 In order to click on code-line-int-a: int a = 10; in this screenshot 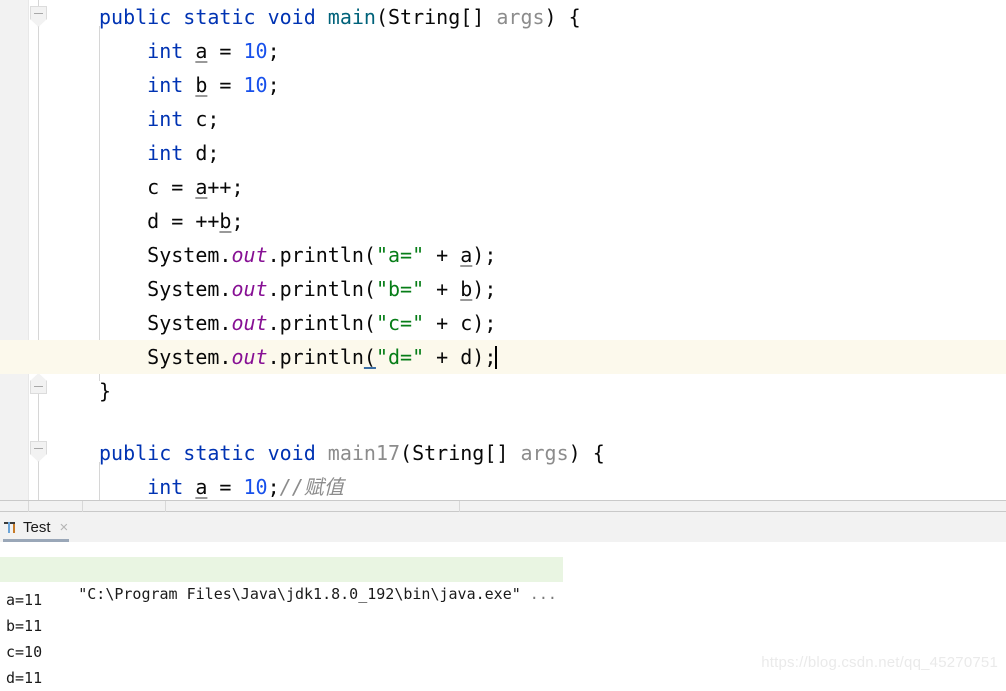, I will do `click(503, 51)`.